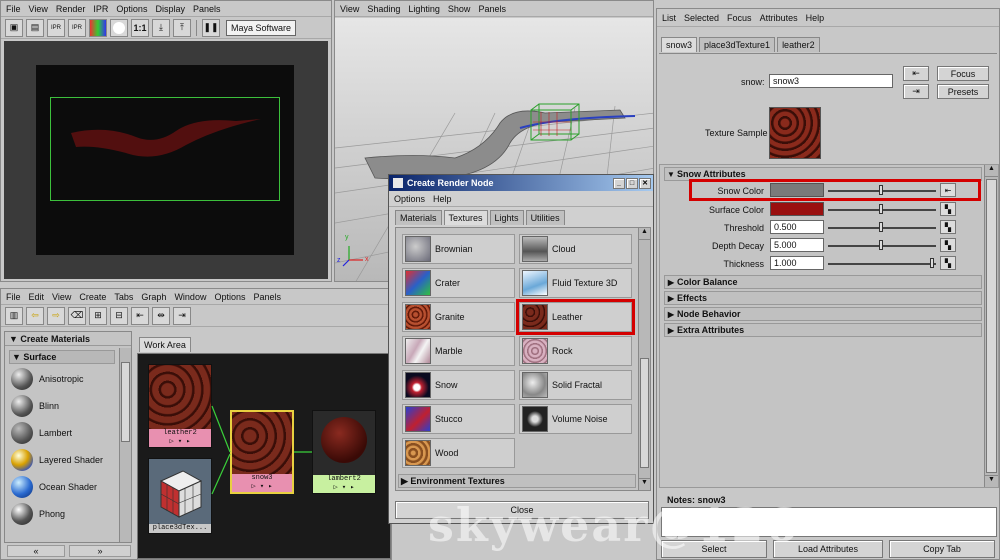 The height and width of the screenshot is (560, 1000). What do you see at coordinates (100, 551) in the screenshot?
I see `materials-scroll-right: »` at bounding box center [100, 551].